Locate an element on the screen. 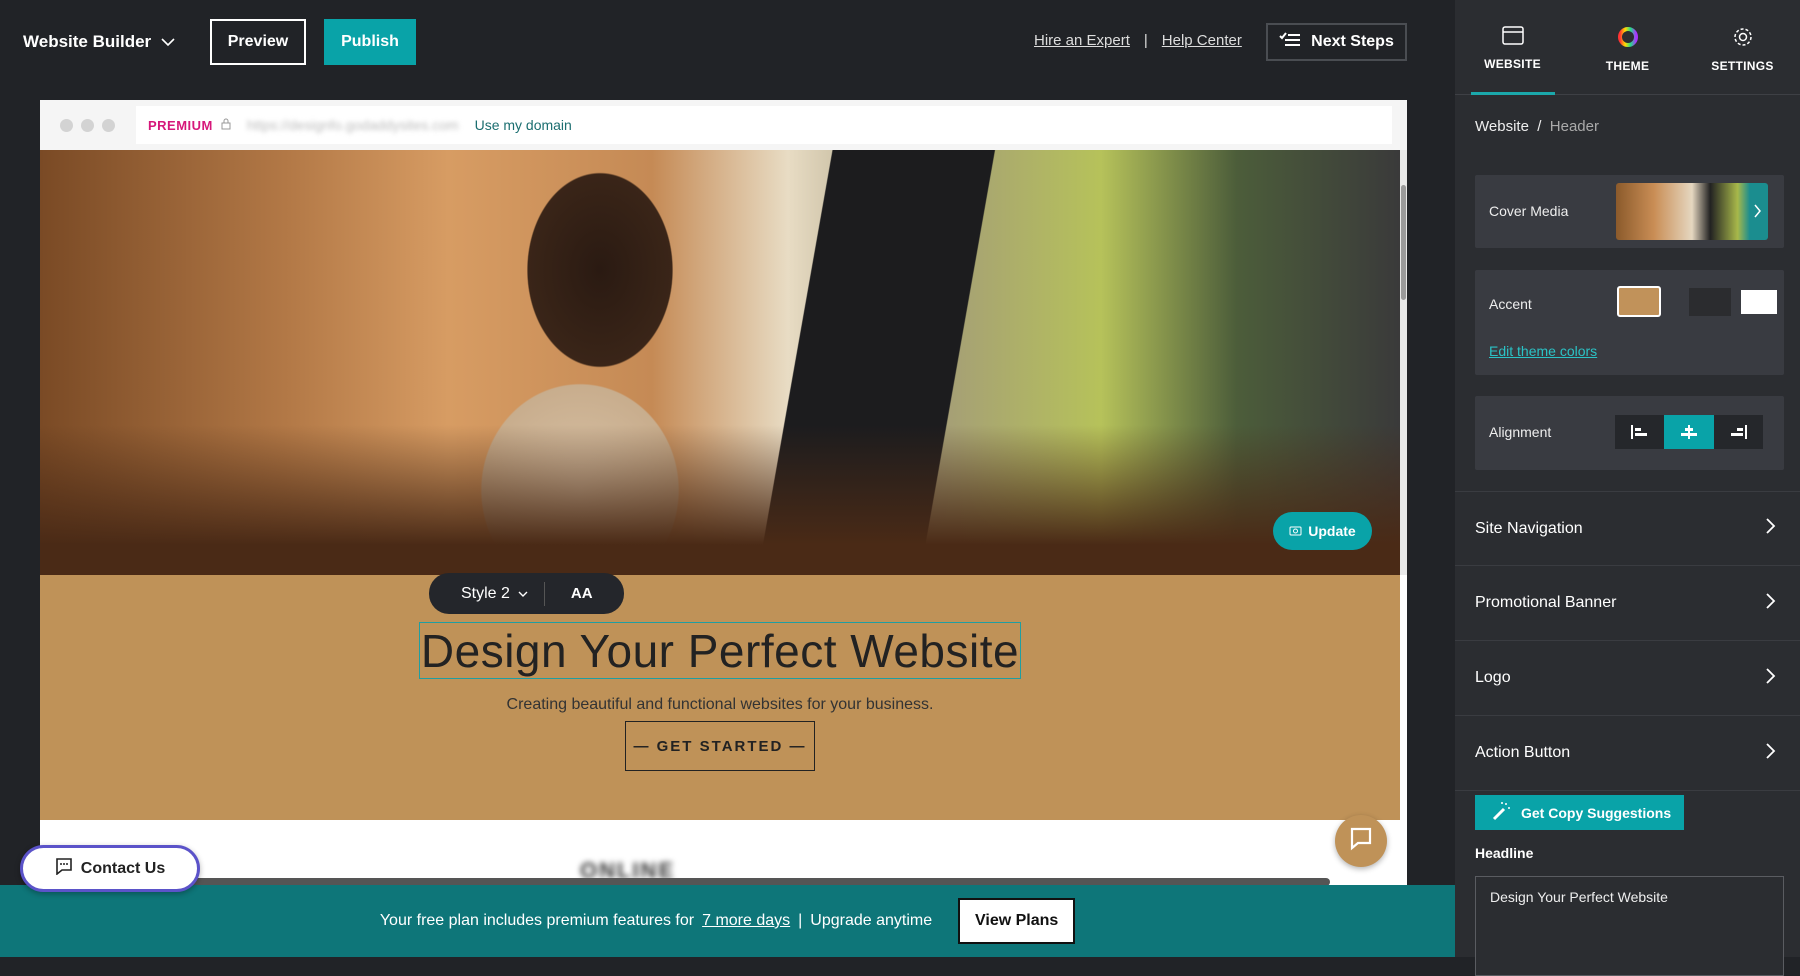 The image size is (1800, 976). align-center-icon is located at coordinates (1689, 432).